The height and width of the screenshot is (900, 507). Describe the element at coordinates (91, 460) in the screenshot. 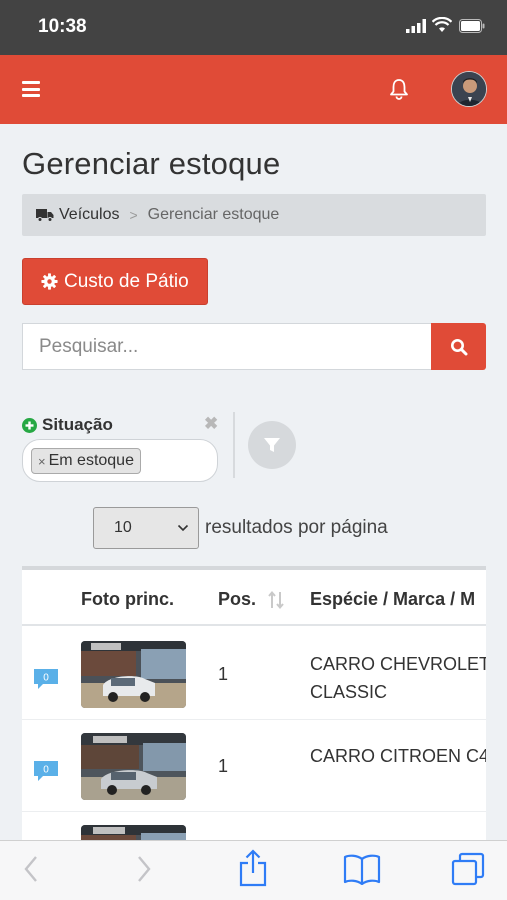

I see `filter-tag-label: Em estoque` at that location.